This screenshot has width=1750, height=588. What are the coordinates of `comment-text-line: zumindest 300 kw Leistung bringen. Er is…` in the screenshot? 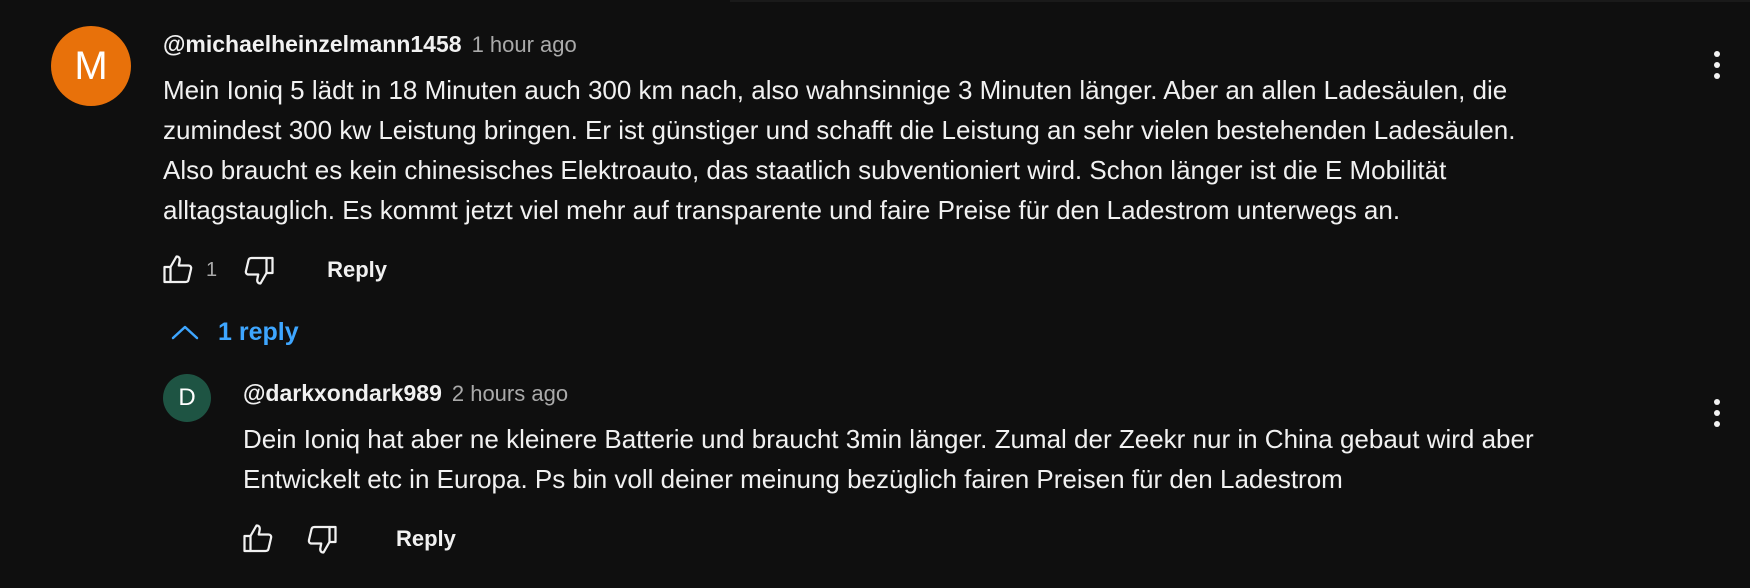 It's located at (839, 130).